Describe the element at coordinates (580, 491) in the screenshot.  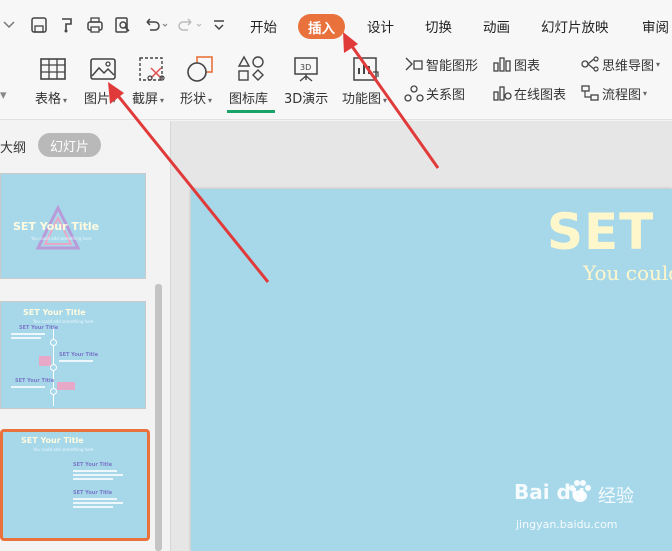
I see `paw-icon` at that location.